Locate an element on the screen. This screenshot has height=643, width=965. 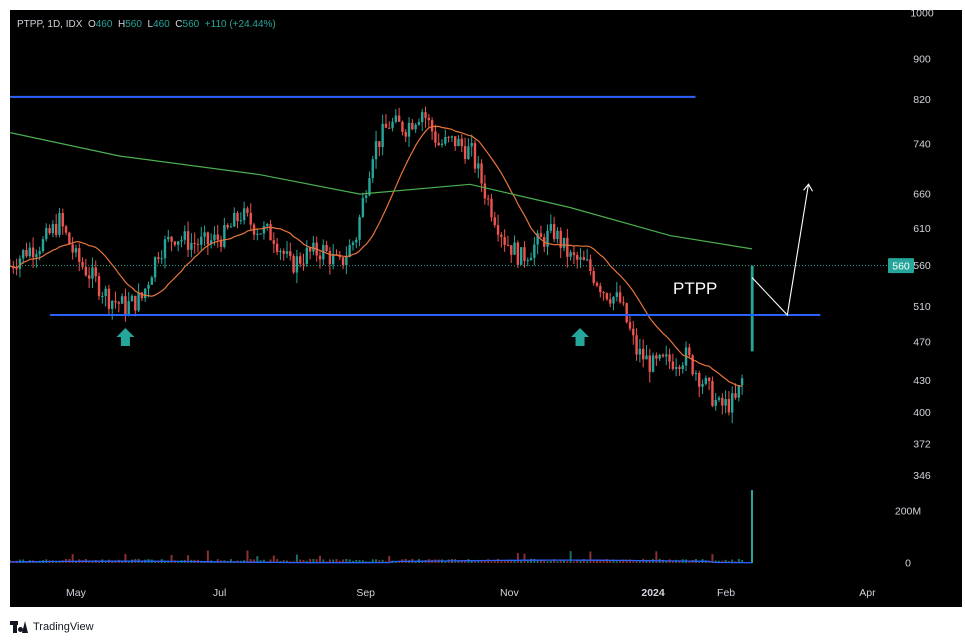
price-tick-label: 470 is located at coordinates (922, 342).